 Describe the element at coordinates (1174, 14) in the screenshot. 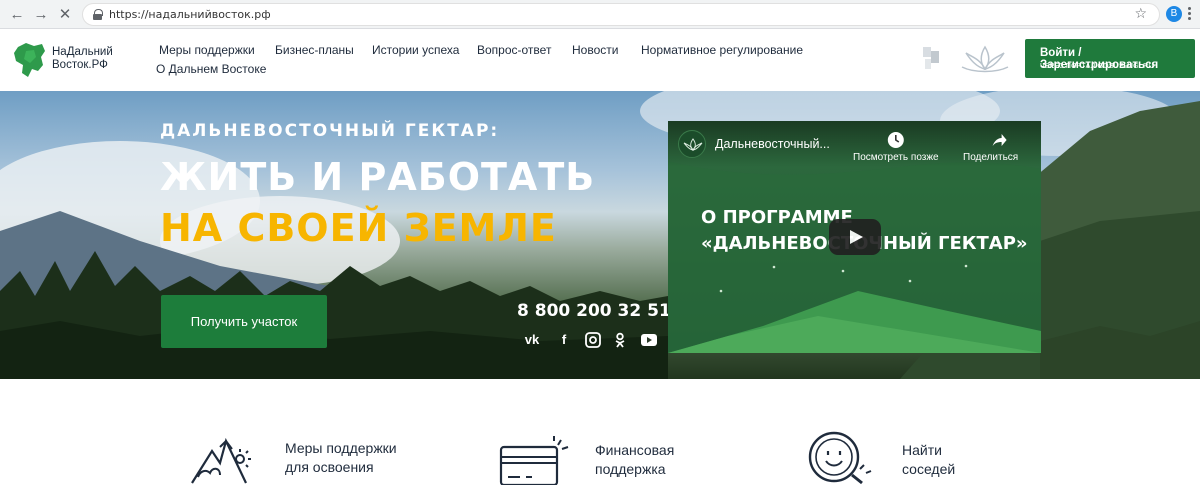

I see `profile-avatar: В` at that location.